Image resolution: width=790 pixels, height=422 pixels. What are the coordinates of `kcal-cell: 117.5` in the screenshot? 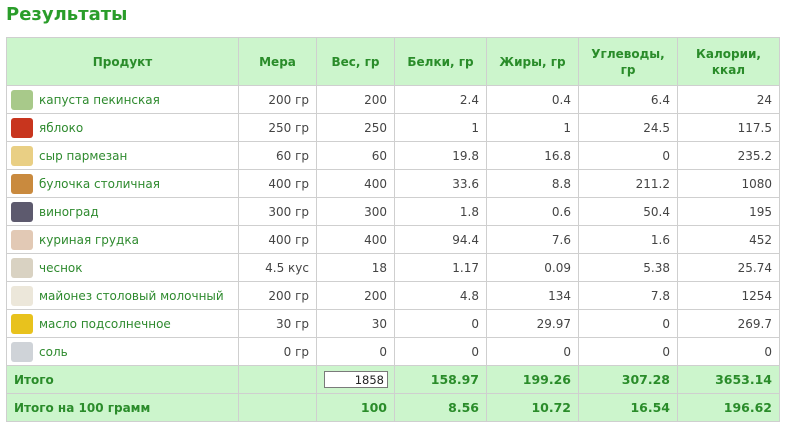 It's located at (728, 127).